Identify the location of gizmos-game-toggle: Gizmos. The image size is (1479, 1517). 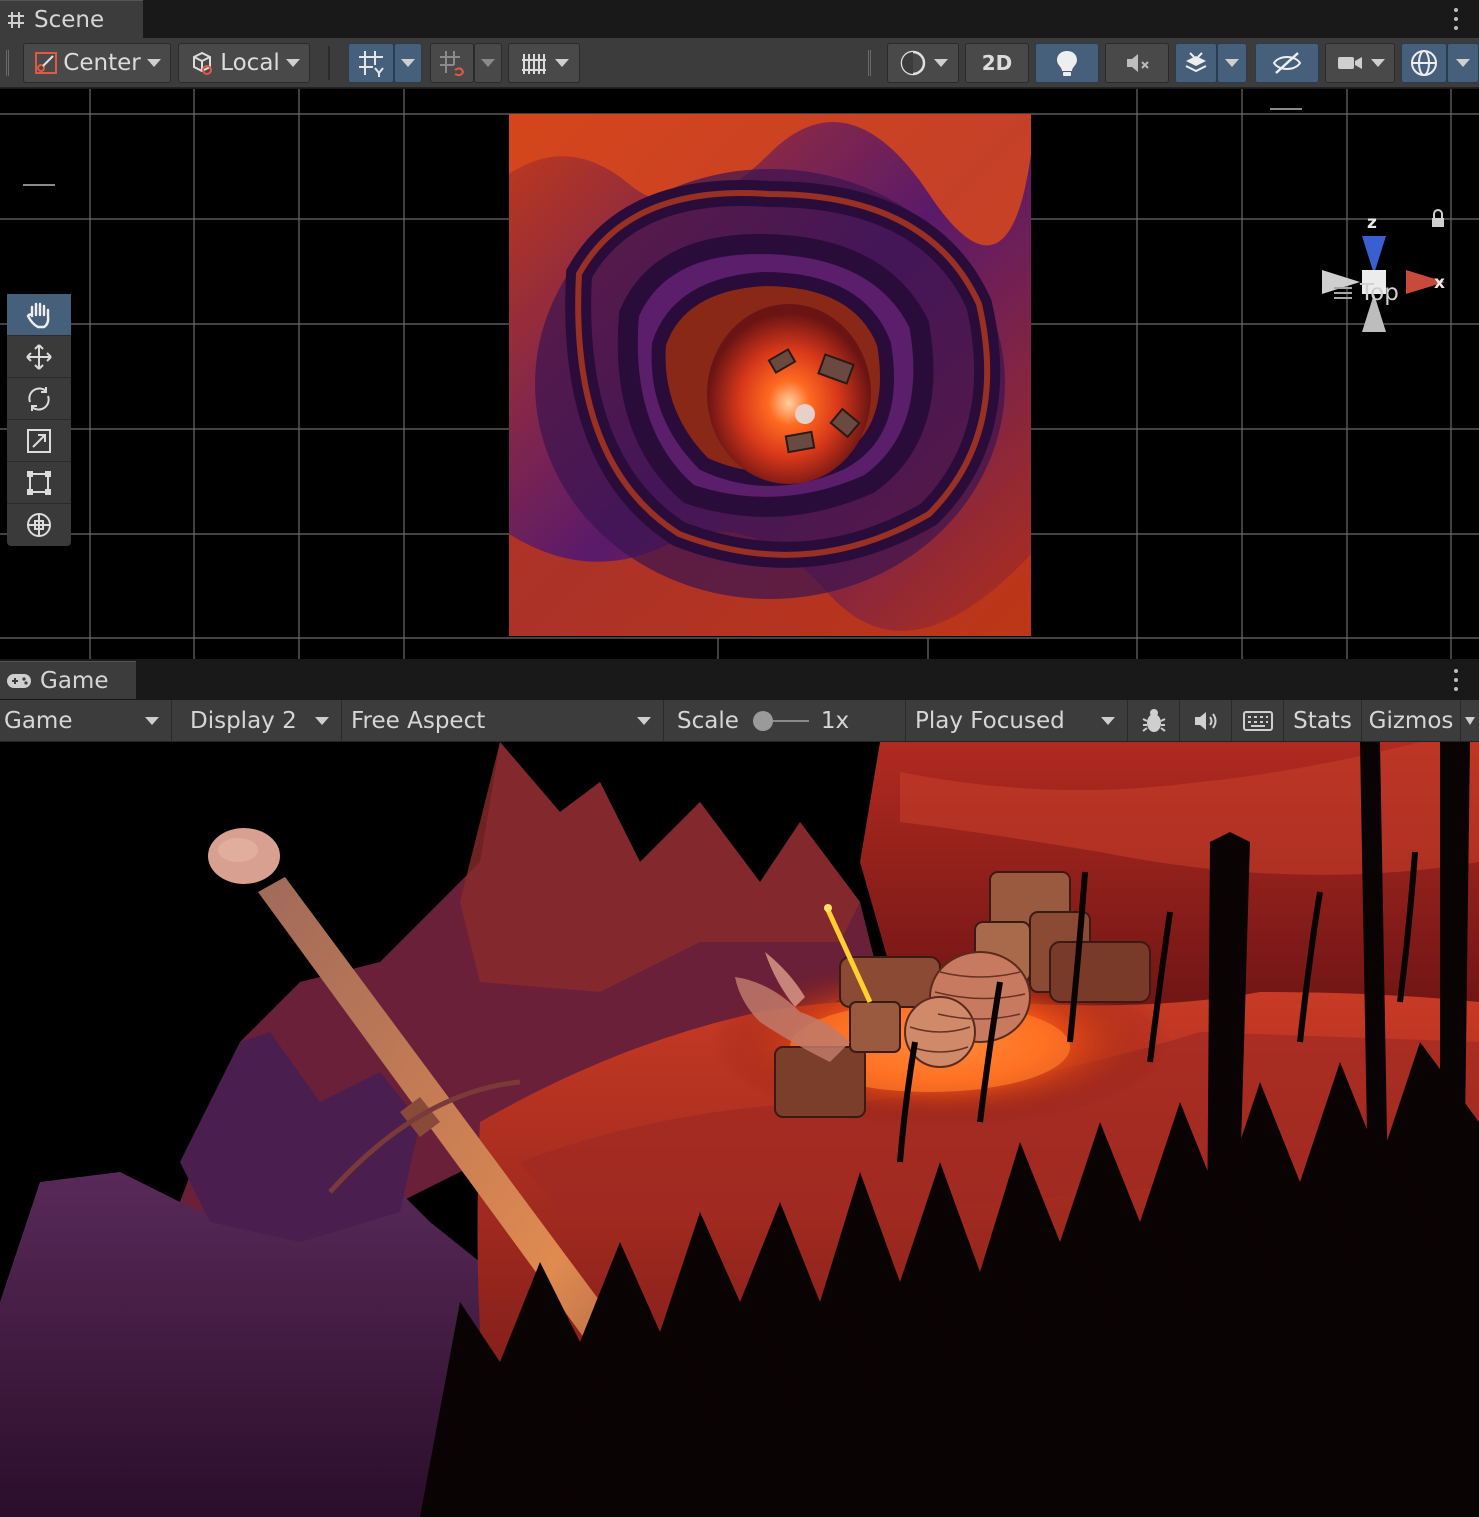
(1411, 720).